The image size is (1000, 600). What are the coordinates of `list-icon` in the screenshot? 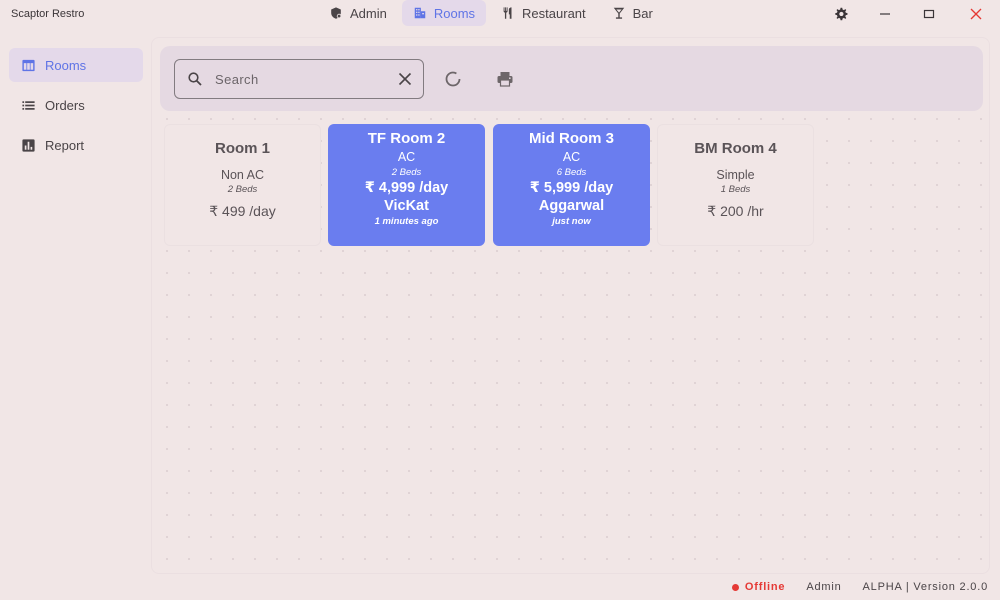 It's located at (28, 105).